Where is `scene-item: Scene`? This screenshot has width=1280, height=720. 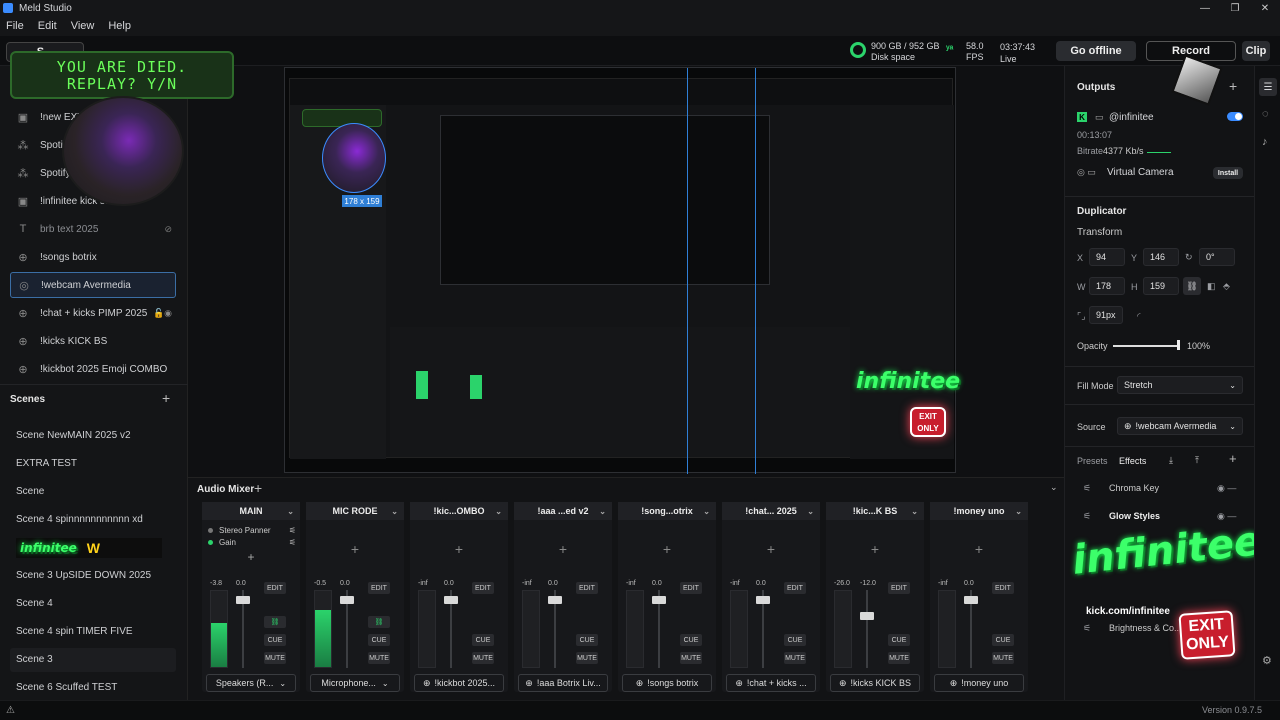 scene-item: Scene is located at coordinates (30, 491).